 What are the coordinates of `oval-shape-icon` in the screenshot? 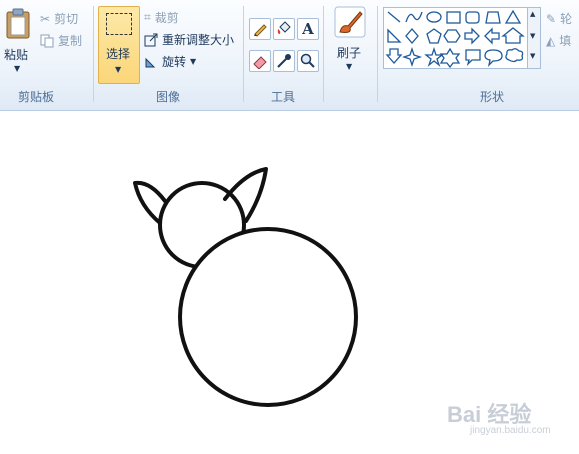 It's located at (434, 17).